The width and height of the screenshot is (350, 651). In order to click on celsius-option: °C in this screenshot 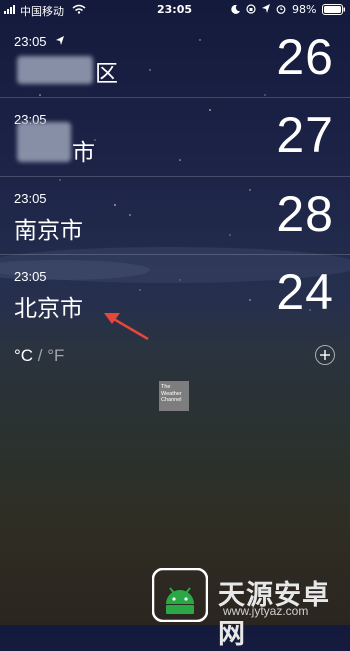, I will do `click(23, 355)`.